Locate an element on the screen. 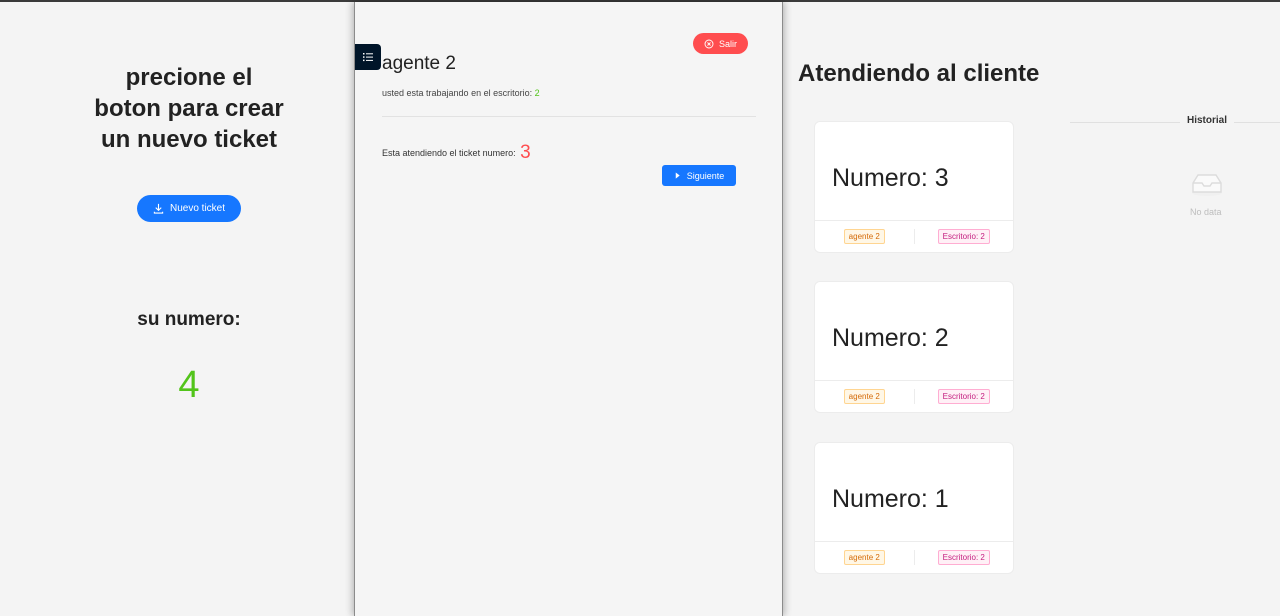 This screenshot has height=616, width=1280. logout-button: Salir is located at coordinates (720, 43).